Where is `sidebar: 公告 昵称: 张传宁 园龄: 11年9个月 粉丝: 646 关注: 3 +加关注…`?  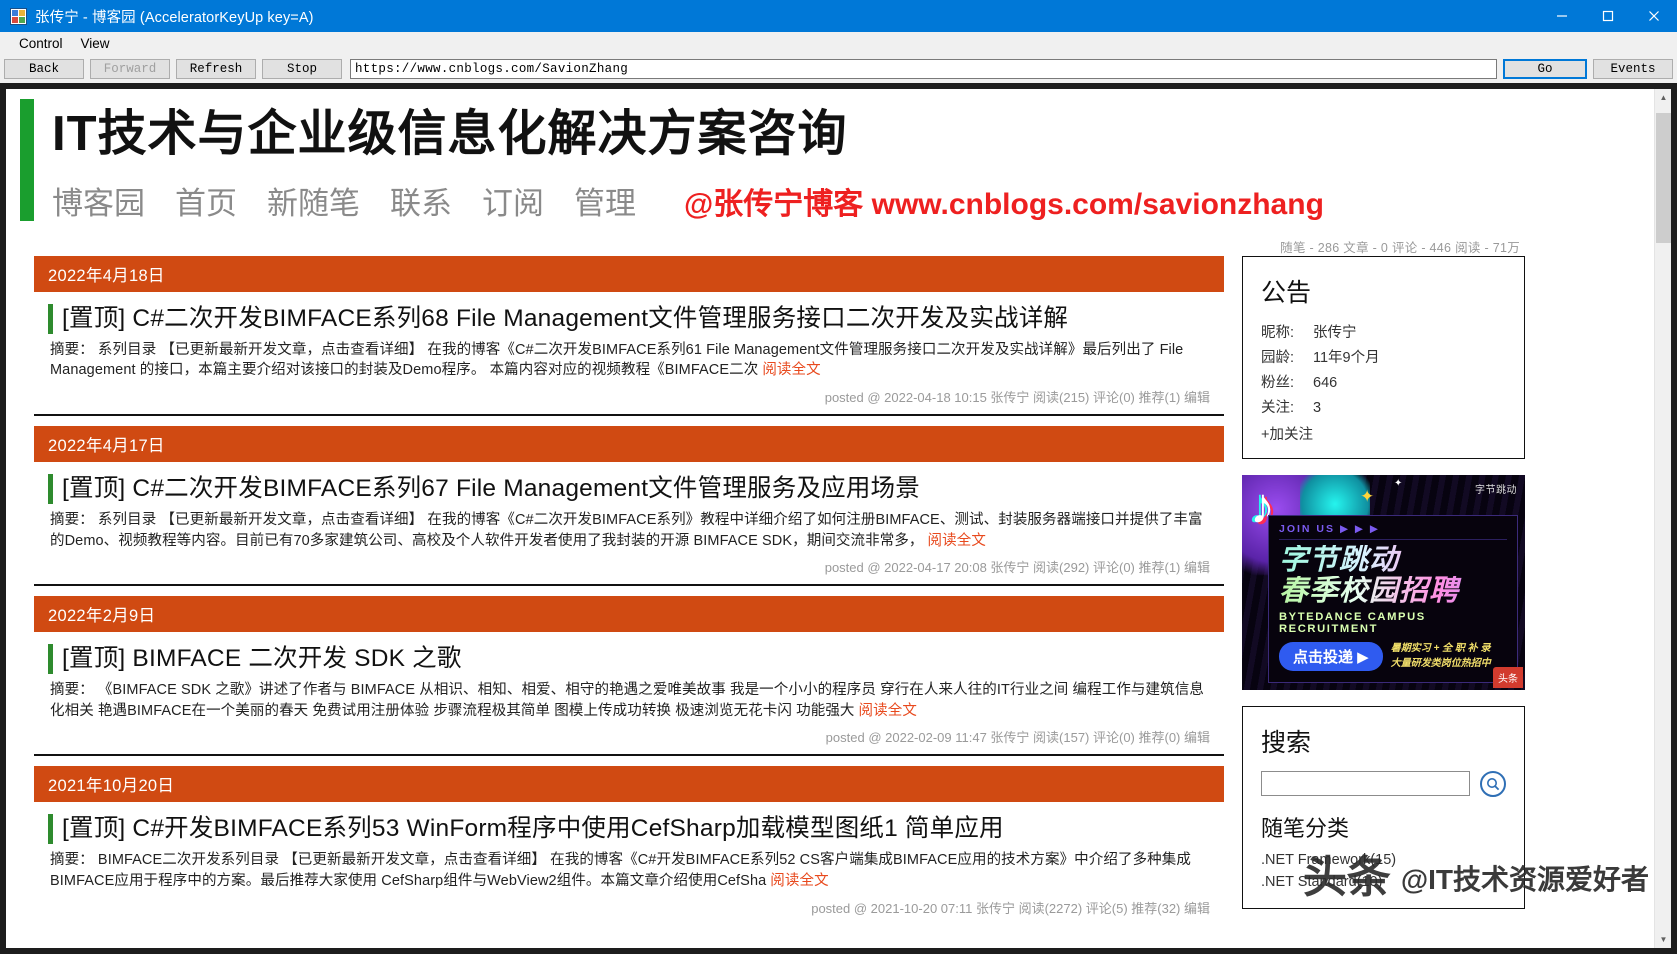 sidebar: 公告 昵称: 张传宁 园龄: 11年9个月 粉丝: 646 关注: 3 +加关注… is located at coordinates (1383, 595).